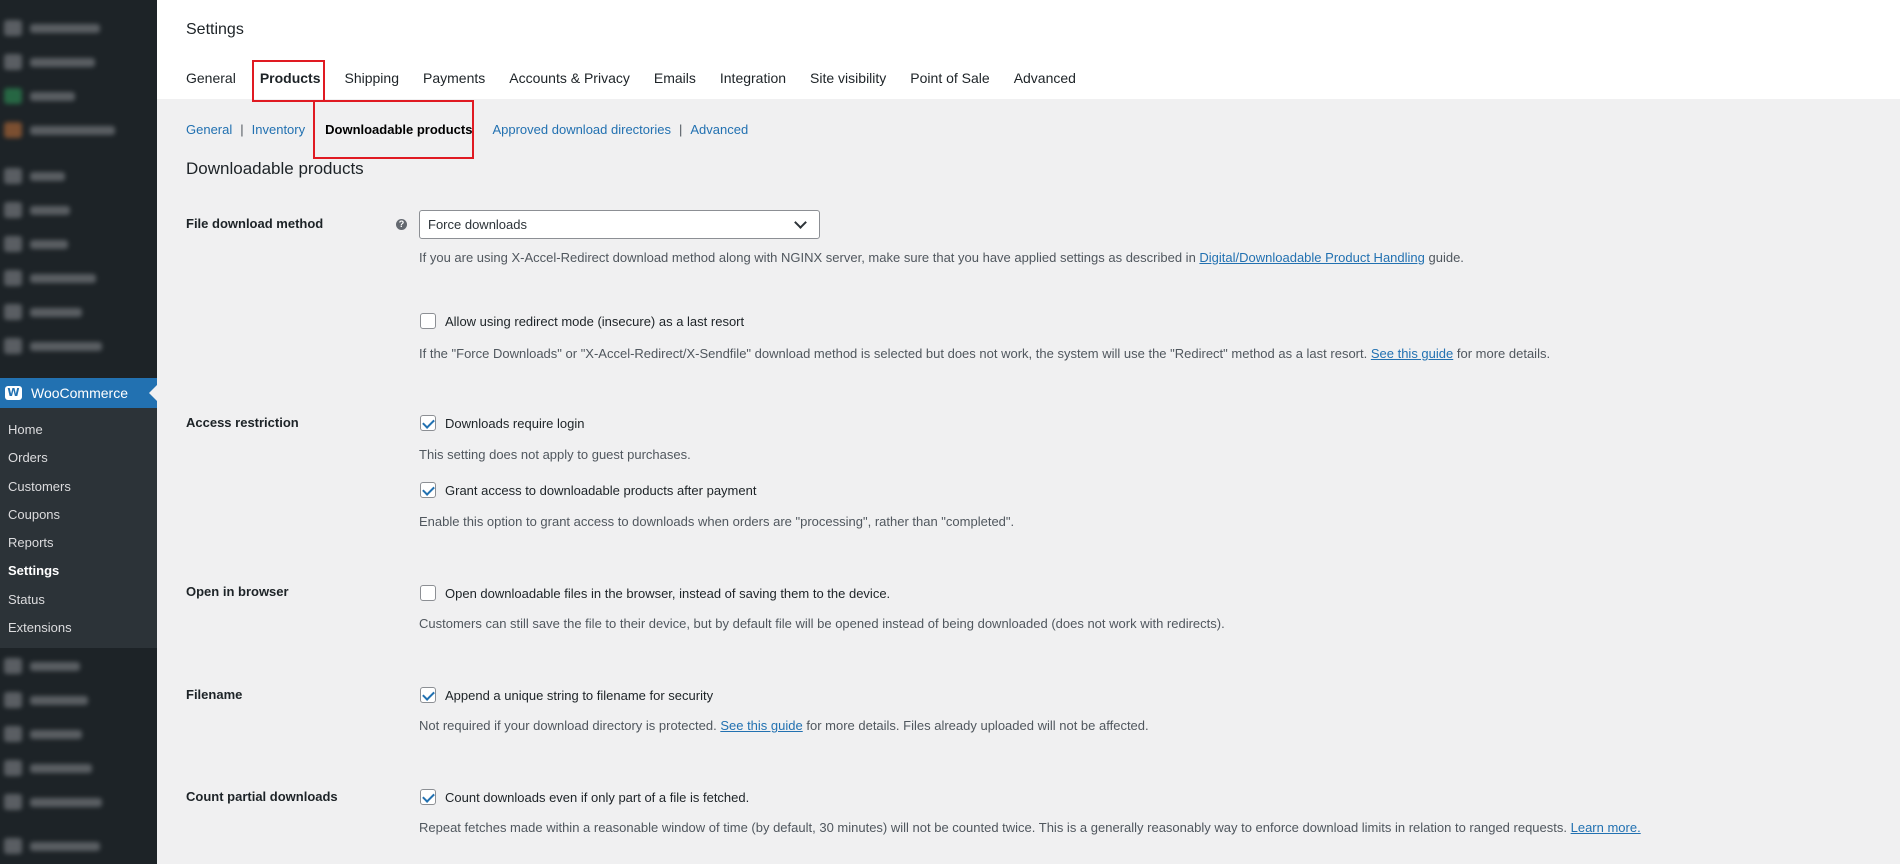 The width and height of the screenshot is (1900, 864). I want to click on tab-emails: Emails, so click(675, 78).